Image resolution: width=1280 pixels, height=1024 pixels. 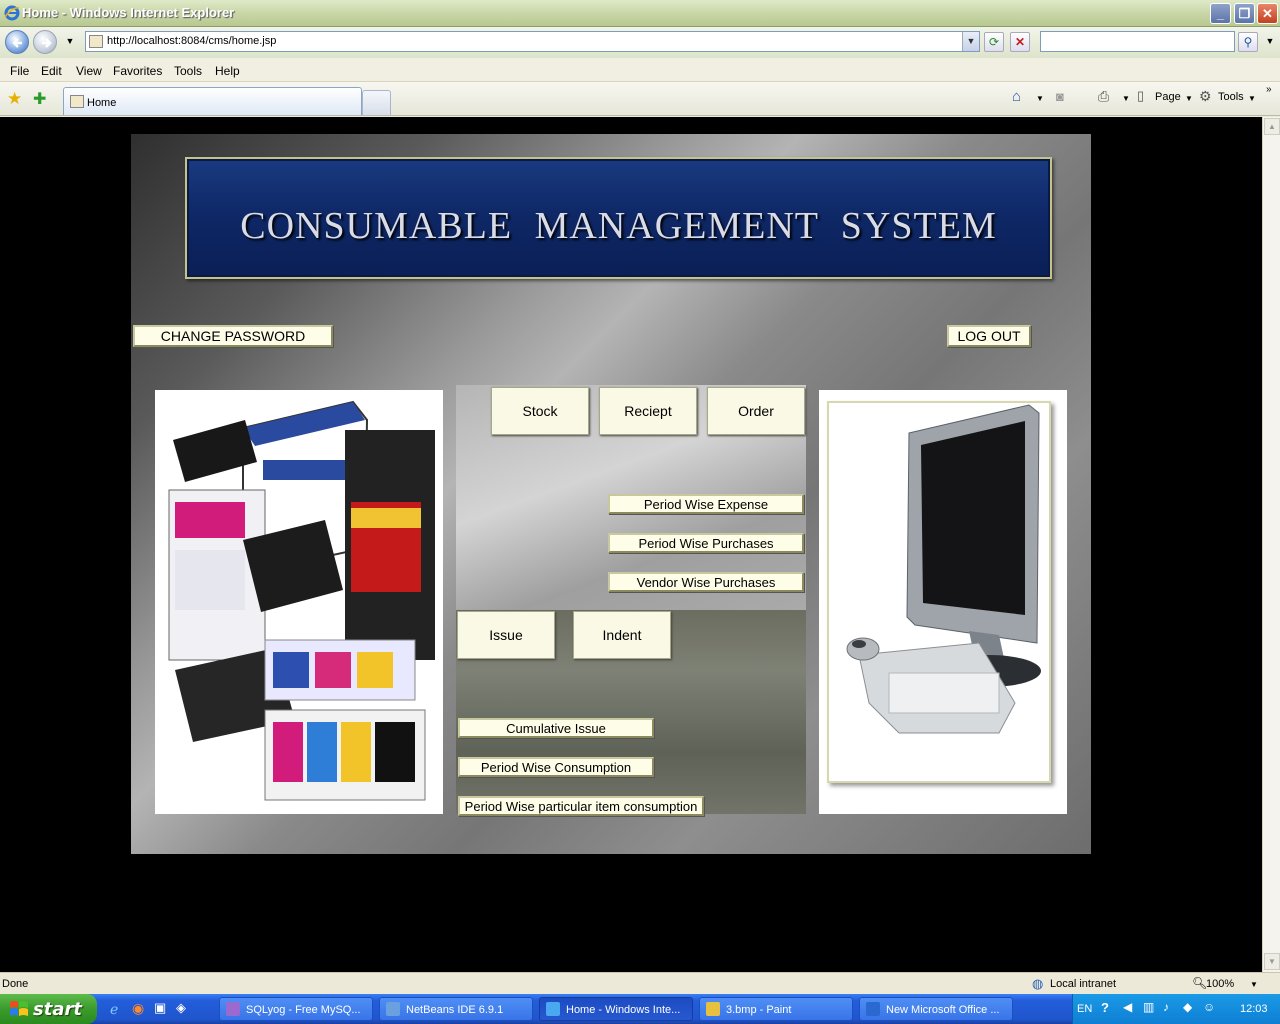 What do you see at coordinates (556, 767) in the screenshot?
I see `period-wise-consumption-button: Period Wise Consumption` at bounding box center [556, 767].